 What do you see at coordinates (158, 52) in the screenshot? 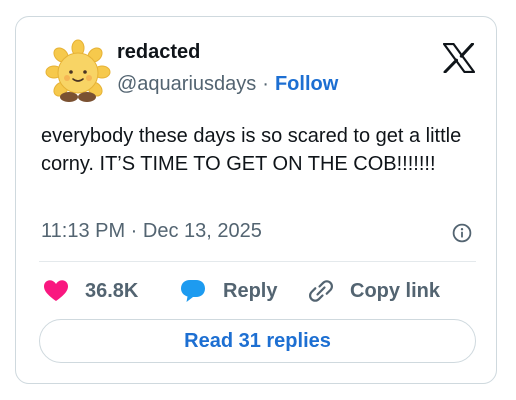
I see `author-name: redacted` at bounding box center [158, 52].